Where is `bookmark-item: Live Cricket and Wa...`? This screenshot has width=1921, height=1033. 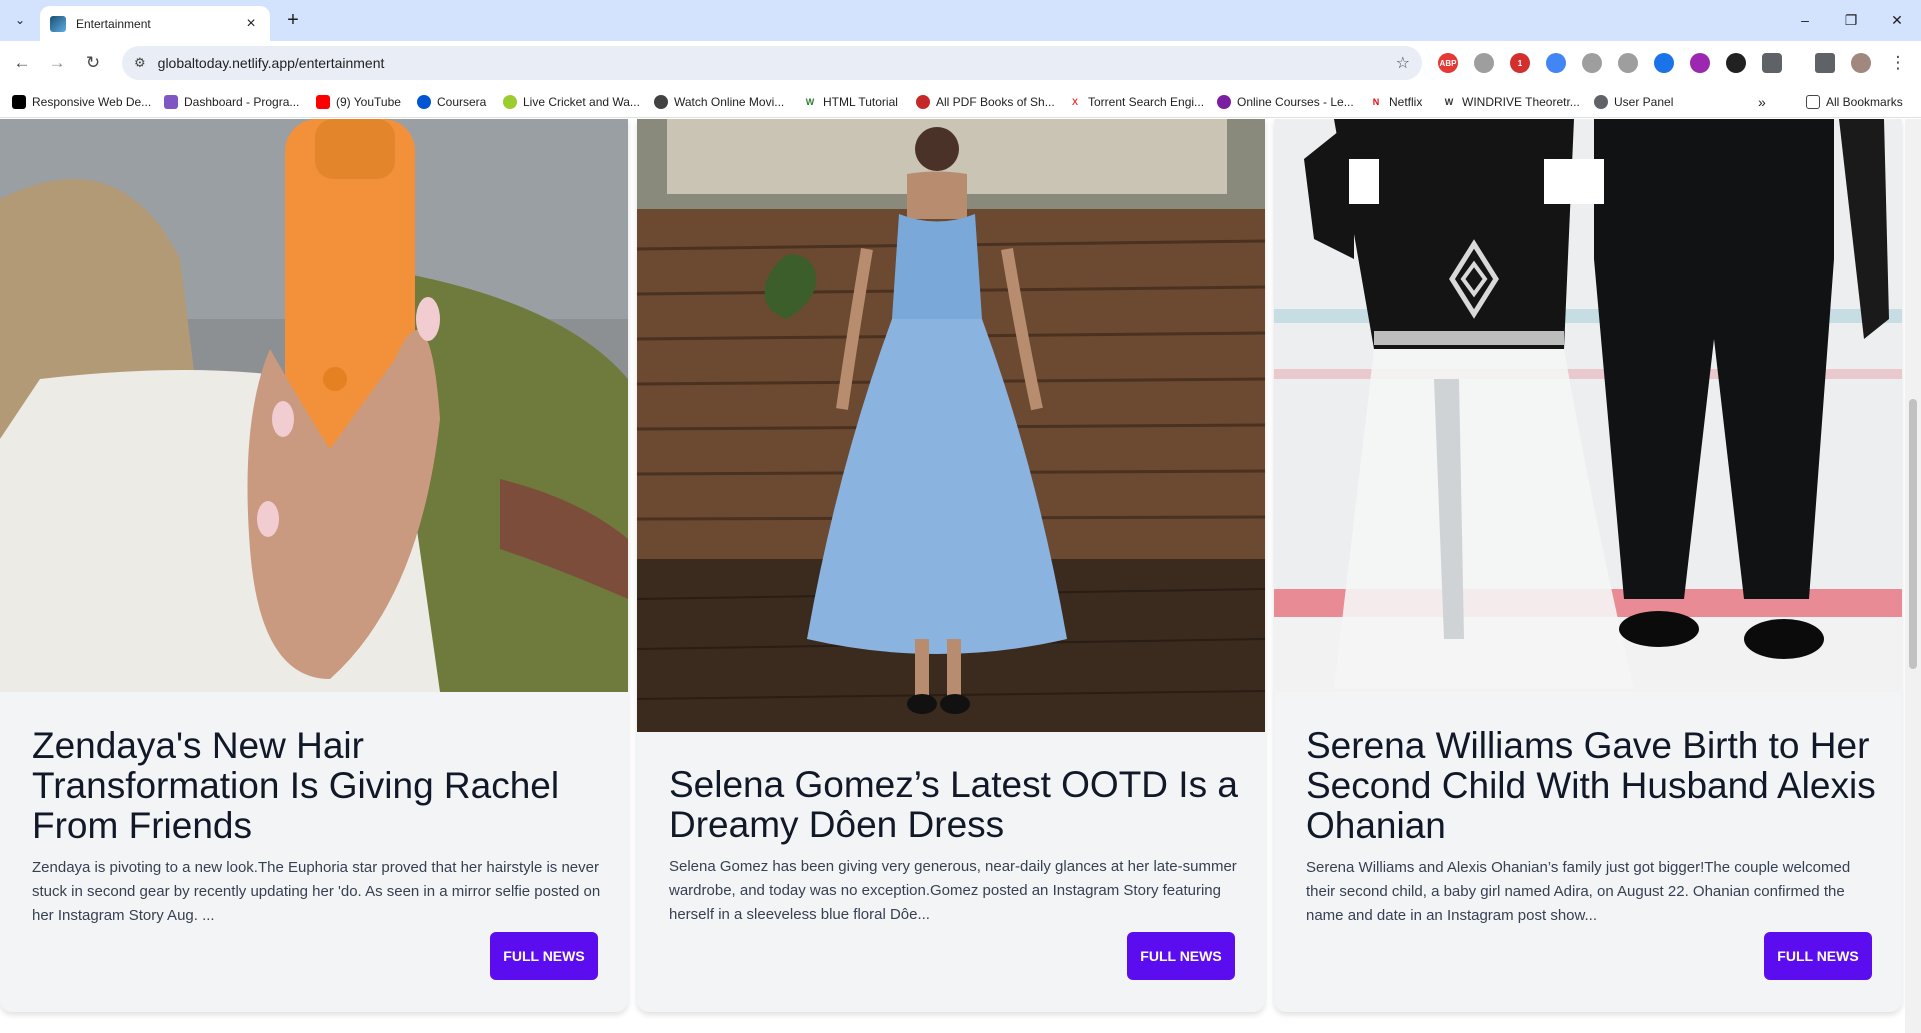
bookmark-item: Live Cricket and Wa... is located at coordinates (571, 102).